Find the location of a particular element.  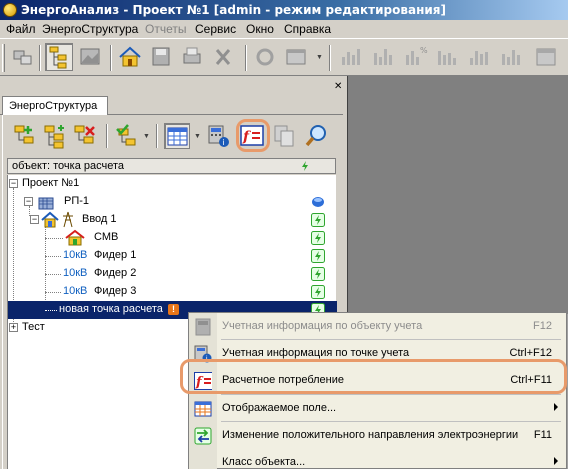

excel-export-button is located at coordinates (223, 57).